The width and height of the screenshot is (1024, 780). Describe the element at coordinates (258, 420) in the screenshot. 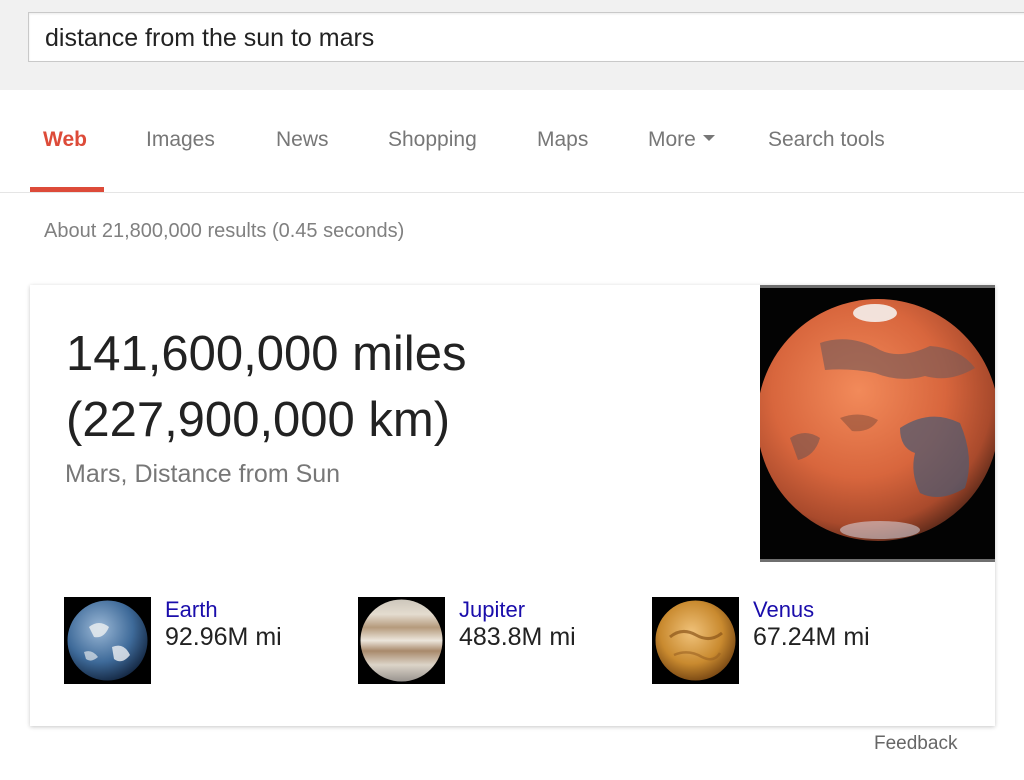

I see `answer-km: (227,900,000 km)` at that location.